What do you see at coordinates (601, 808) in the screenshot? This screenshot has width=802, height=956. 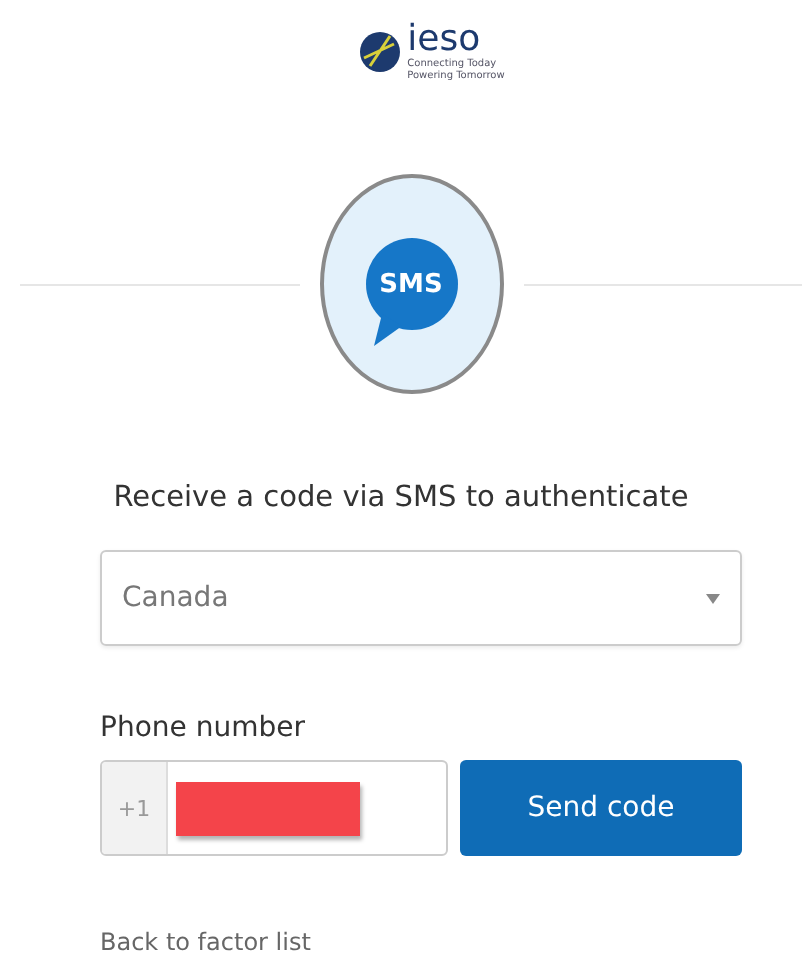 I see `send-code-button: Send code` at bounding box center [601, 808].